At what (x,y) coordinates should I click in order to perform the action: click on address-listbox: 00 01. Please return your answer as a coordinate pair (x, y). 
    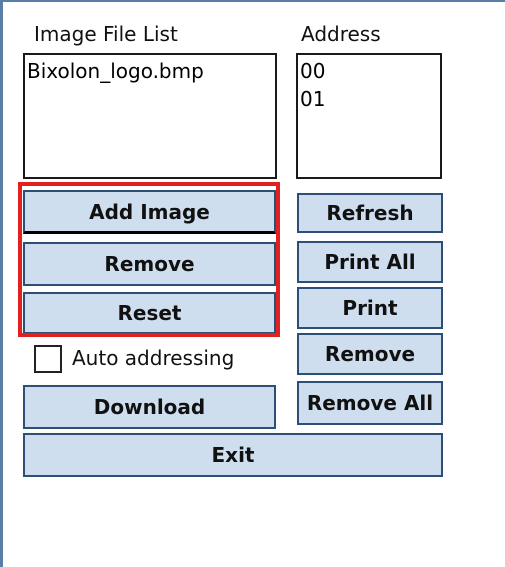
    Looking at the image, I should click on (369, 116).